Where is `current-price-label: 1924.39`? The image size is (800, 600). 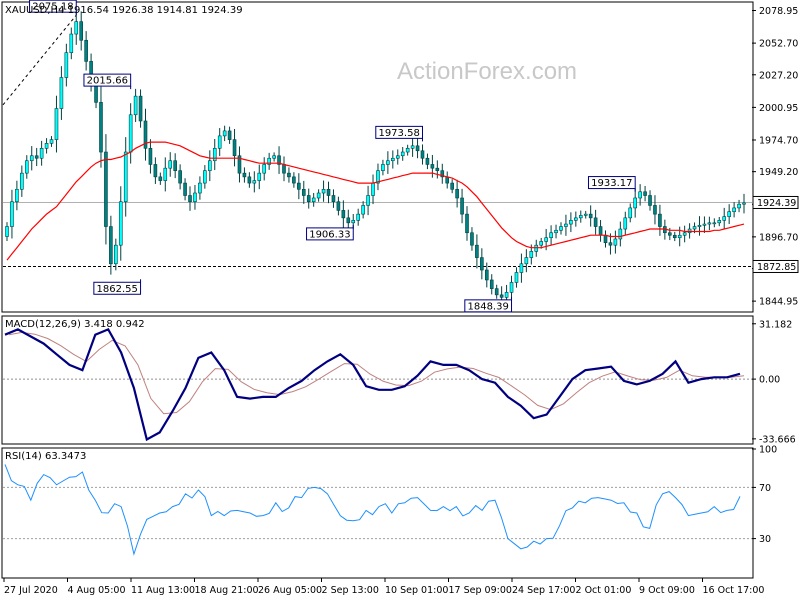
current-price-label: 1924.39 is located at coordinates (776, 203).